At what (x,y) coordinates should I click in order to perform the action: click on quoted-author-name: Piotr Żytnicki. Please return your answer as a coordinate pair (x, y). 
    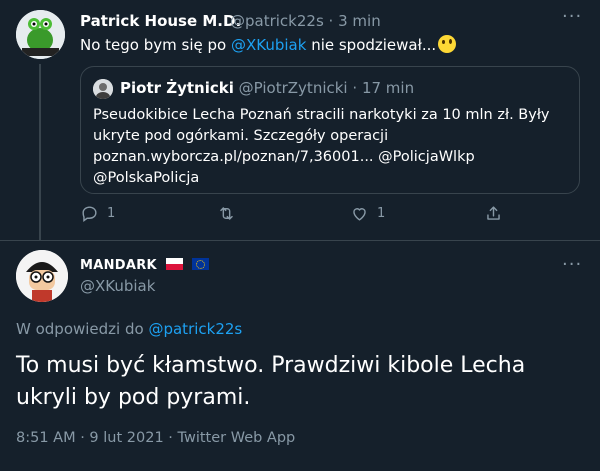
    Looking at the image, I should click on (177, 88).